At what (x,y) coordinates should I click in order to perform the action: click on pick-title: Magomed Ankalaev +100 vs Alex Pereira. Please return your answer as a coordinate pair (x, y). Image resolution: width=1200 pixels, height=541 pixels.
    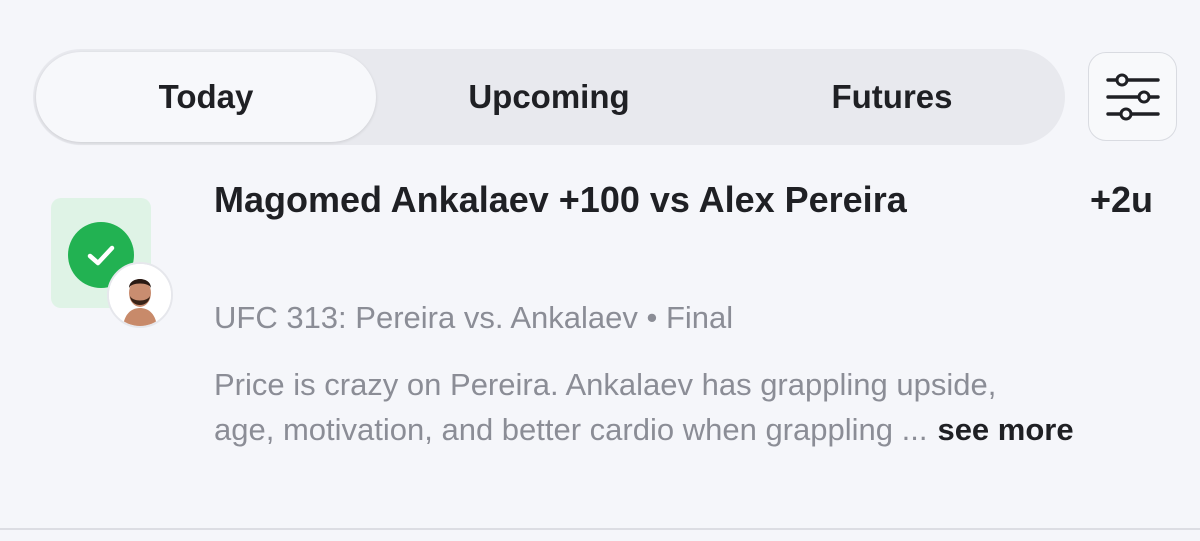
    Looking at the image, I should click on (560, 199).